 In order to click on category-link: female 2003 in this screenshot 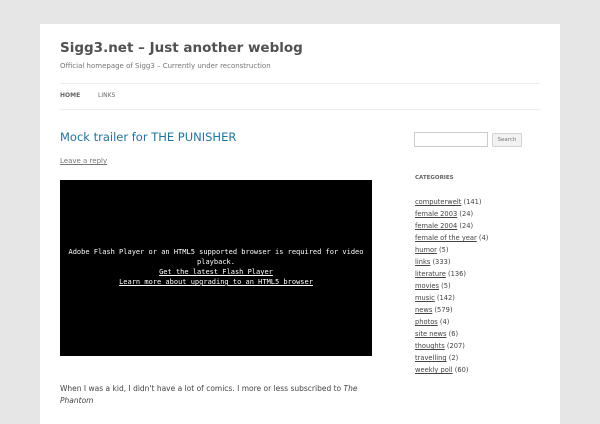, I will do `click(436, 214)`.